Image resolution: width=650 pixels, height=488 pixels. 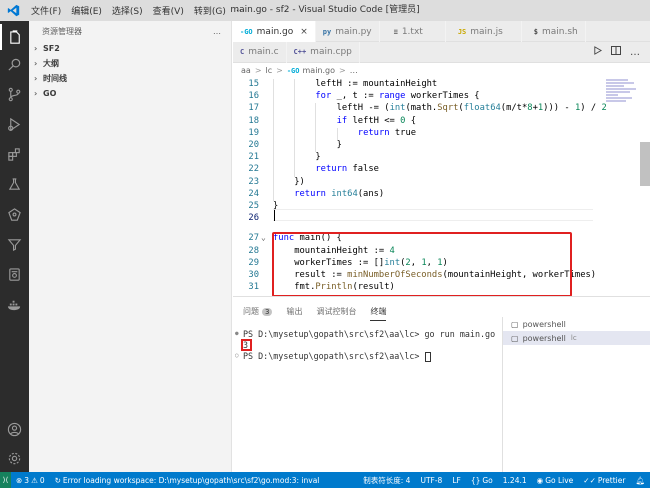 What do you see at coordinates (127, 10) in the screenshot?
I see `menu-selection: 选择(S)` at bounding box center [127, 10].